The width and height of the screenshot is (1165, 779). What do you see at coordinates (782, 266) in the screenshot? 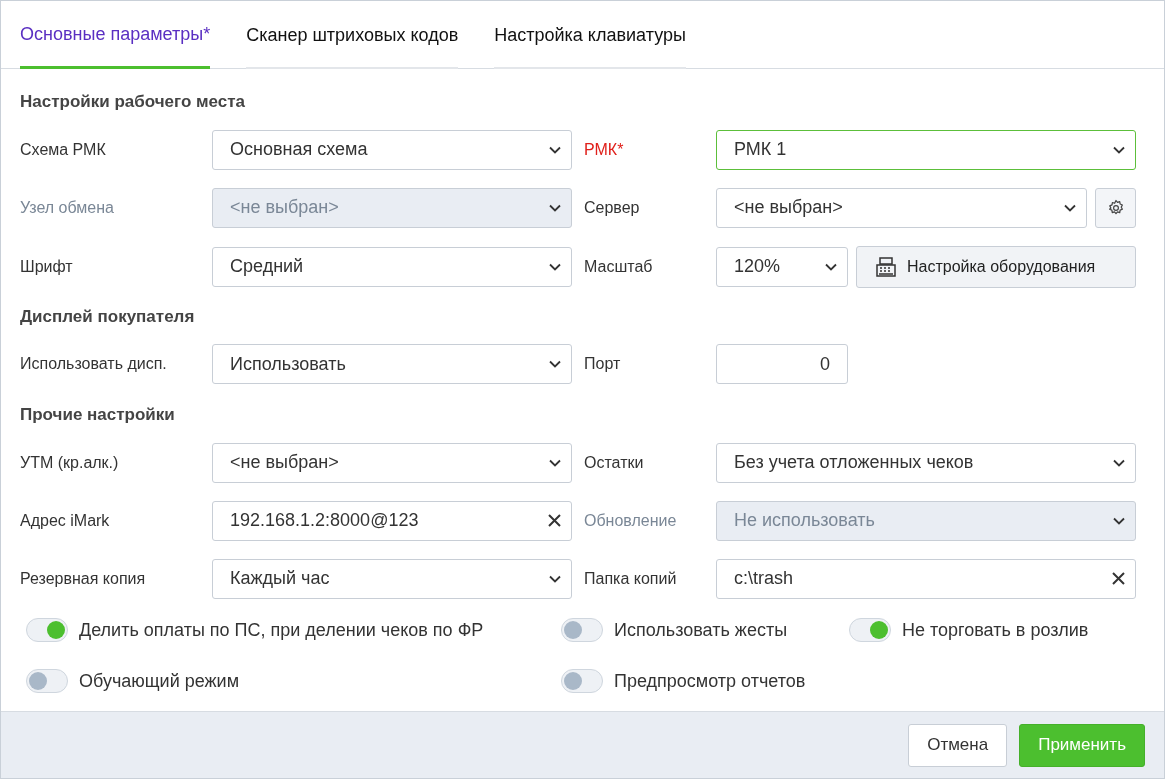
I see `dropdown: 120%` at bounding box center [782, 266].